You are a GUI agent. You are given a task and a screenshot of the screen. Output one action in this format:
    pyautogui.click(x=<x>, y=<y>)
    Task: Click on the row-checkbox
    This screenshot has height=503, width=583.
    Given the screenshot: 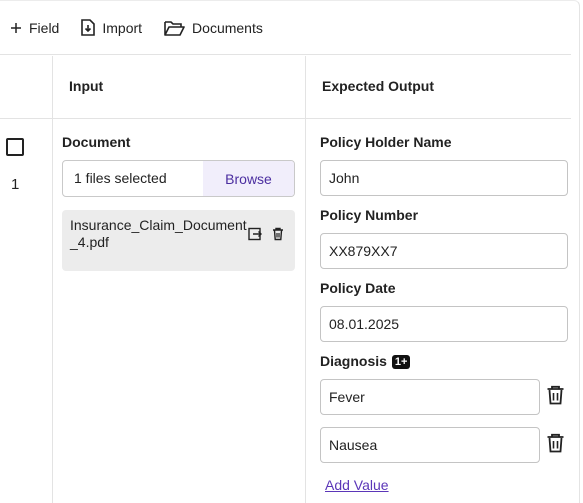 What is the action you would take?
    pyautogui.click(x=15, y=147)
    